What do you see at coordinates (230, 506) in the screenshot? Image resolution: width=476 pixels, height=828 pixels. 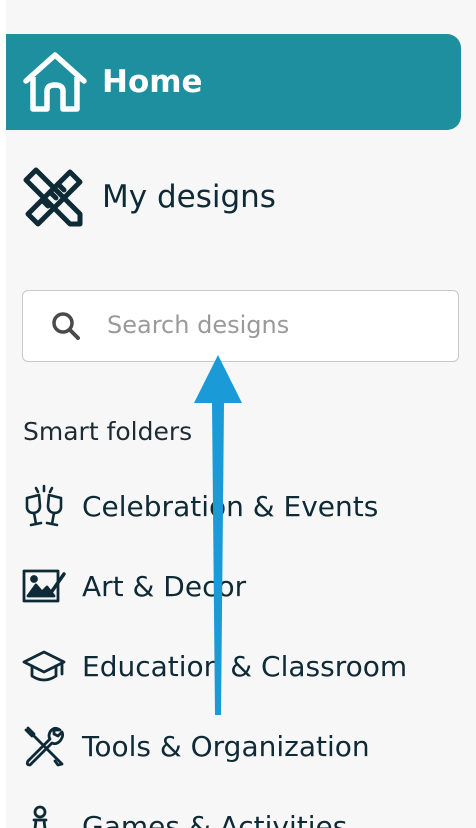 I see `folder-label: Celebration & Events` at bounding box center [230, 506].